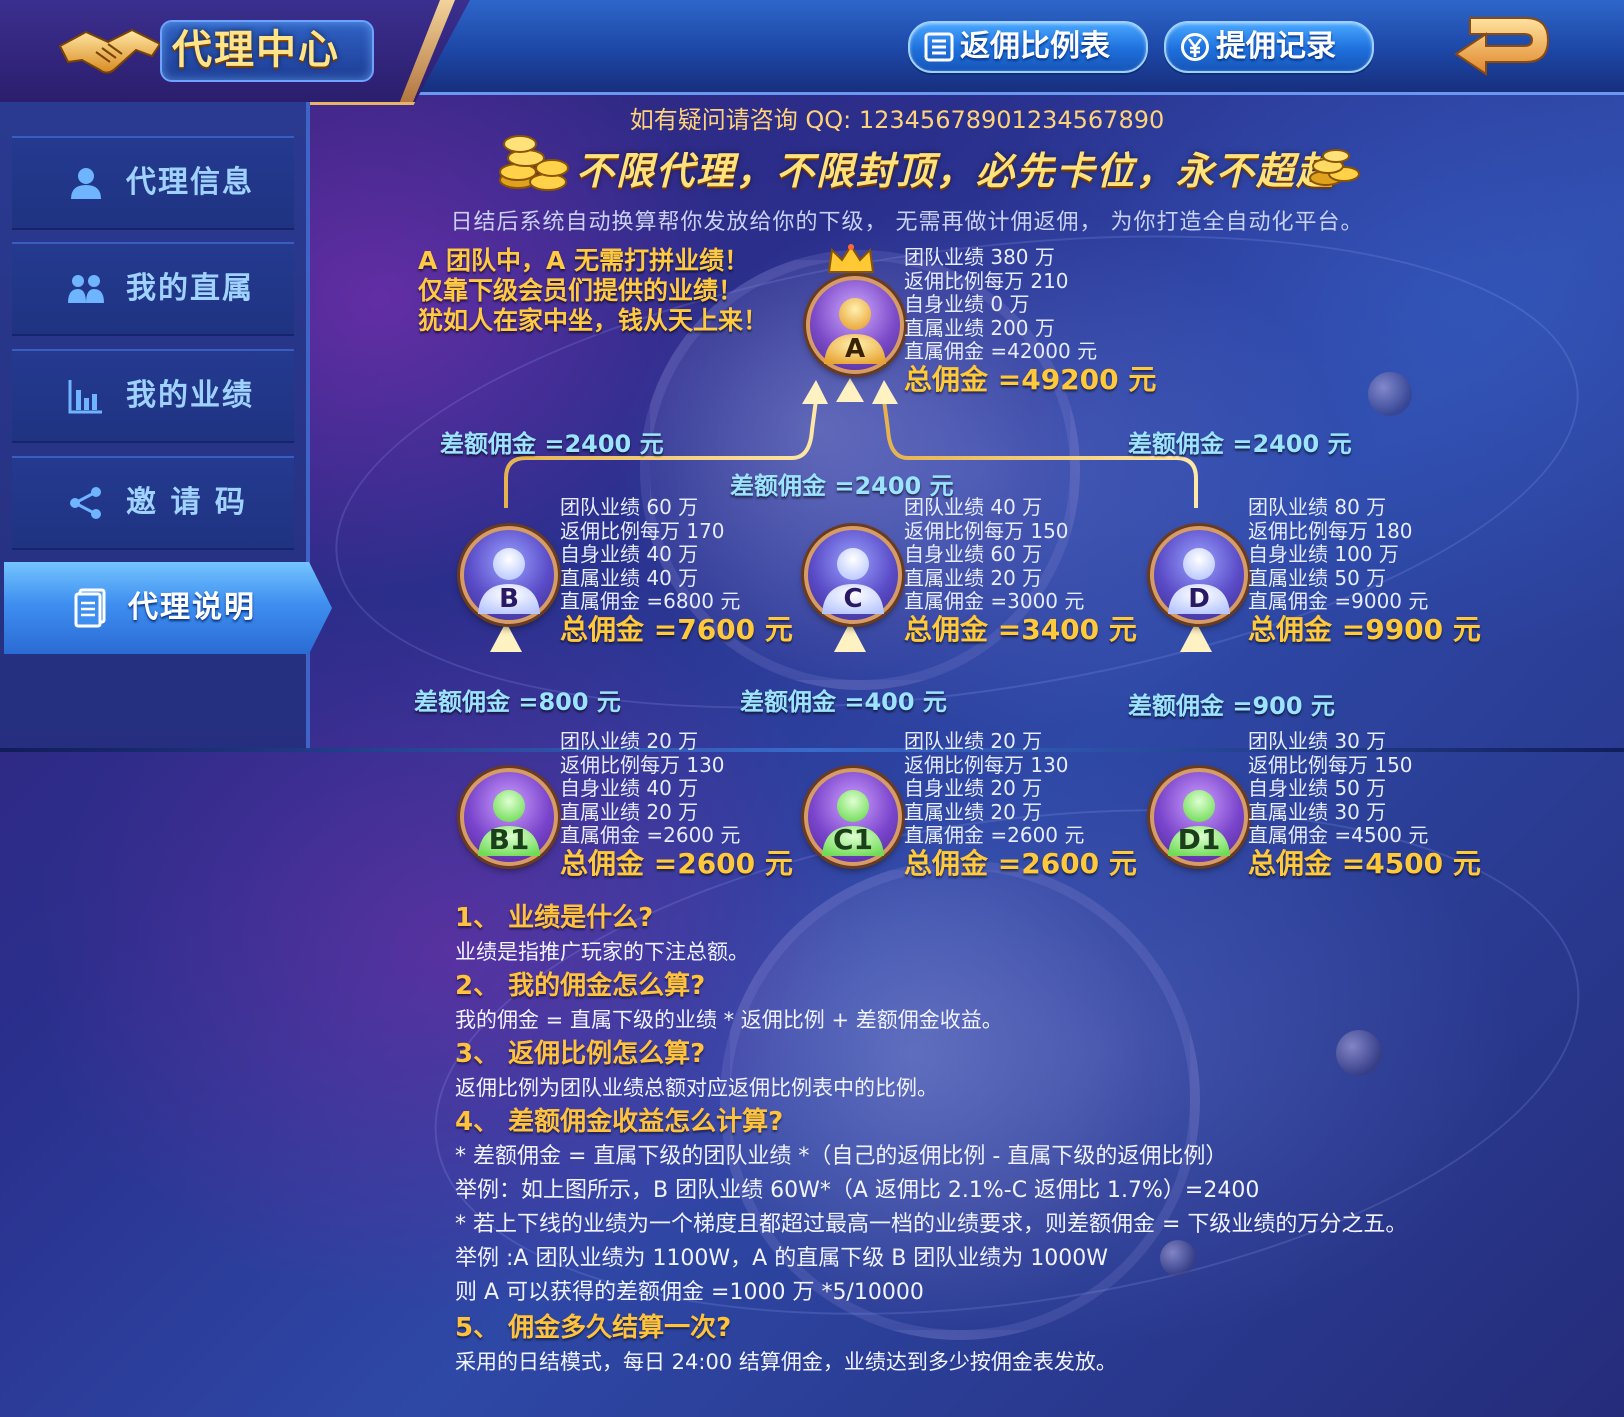 This screenshot has width=1624, height=1417. What do you see at coordinates (689, 1292) in the screenshot?
I see `faq-answer: 则 A 可以获得的差额佣金 =1000 万 *5/10000` at bounding box center [689, 1292].